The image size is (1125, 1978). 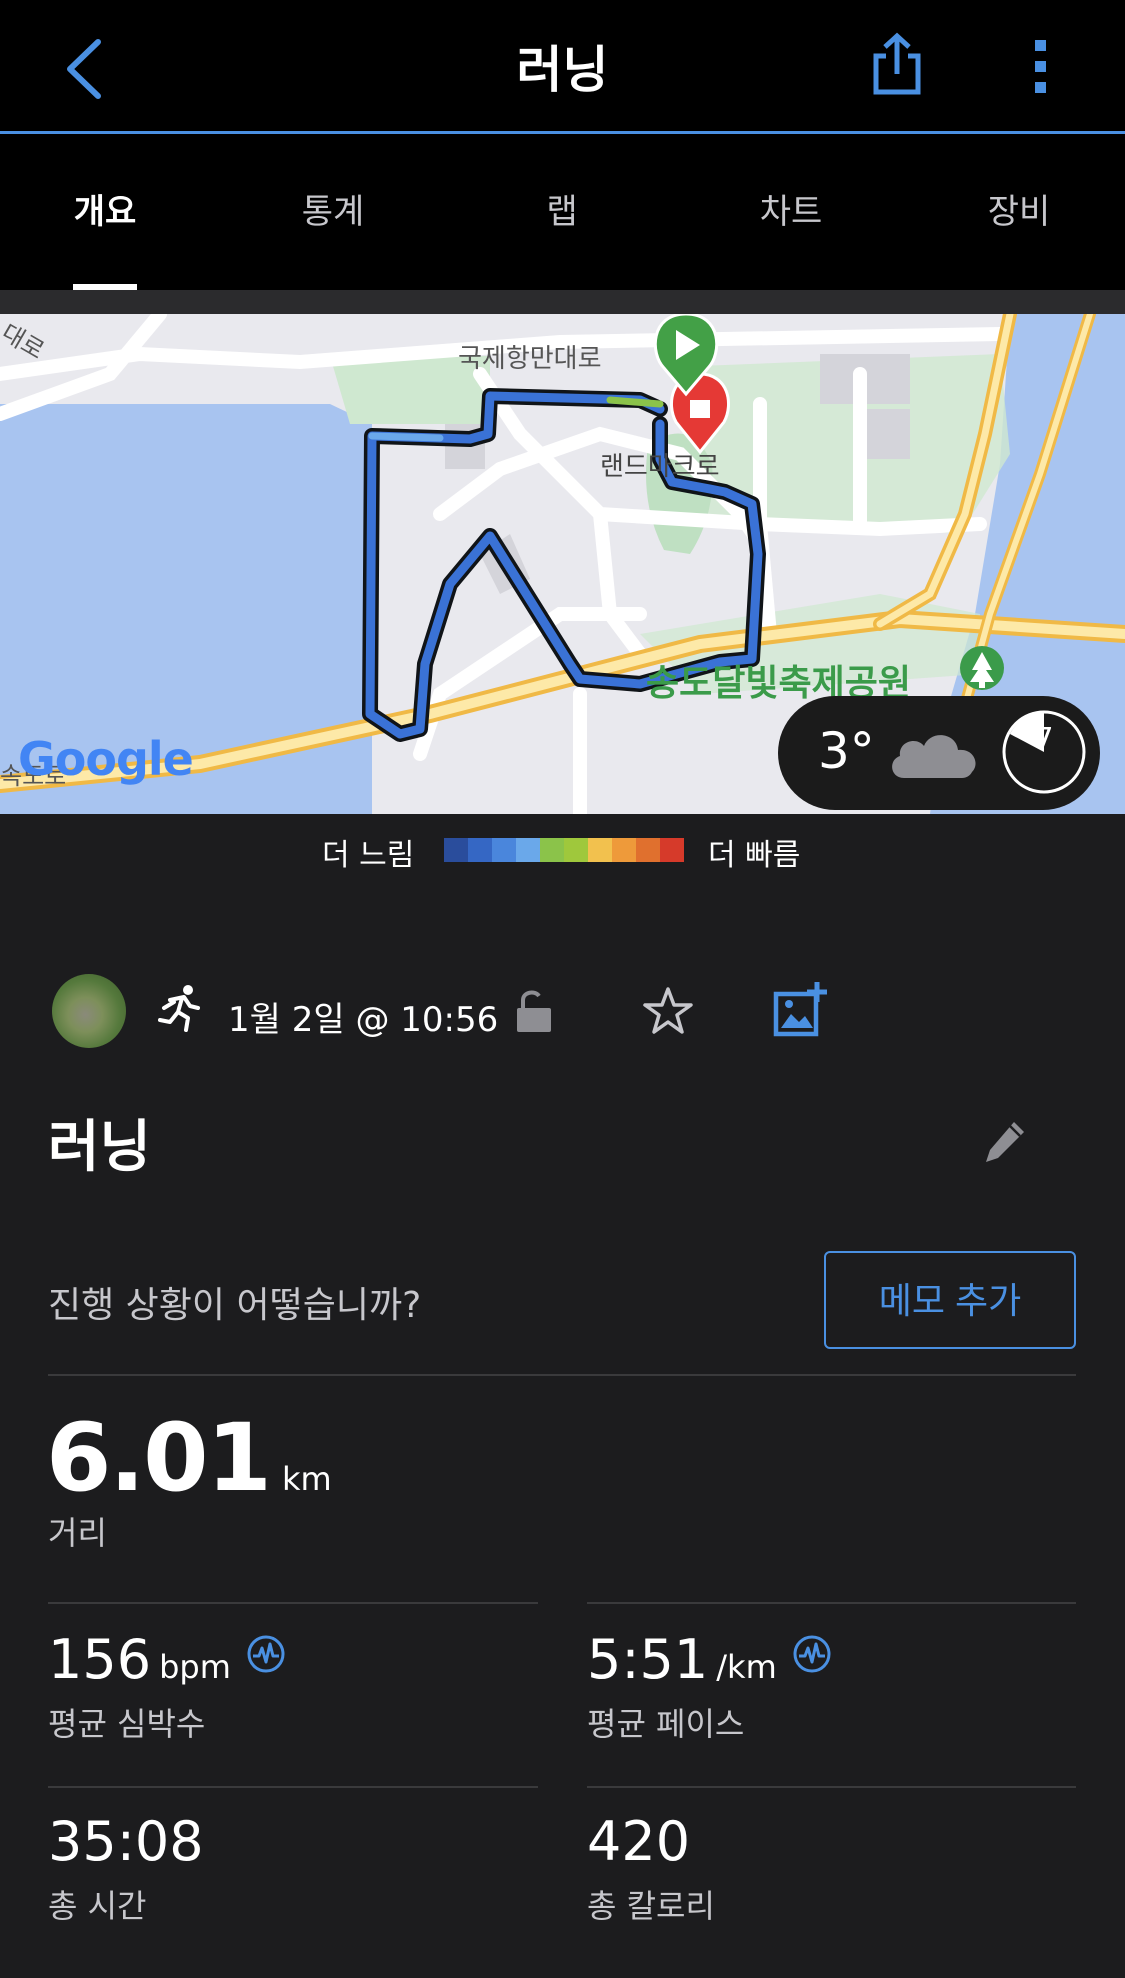 What do you see at coordinates (266, 1654) in the screenshot?
I see `heart-rate-sensor-icon` at bounding box center [266, 1654].